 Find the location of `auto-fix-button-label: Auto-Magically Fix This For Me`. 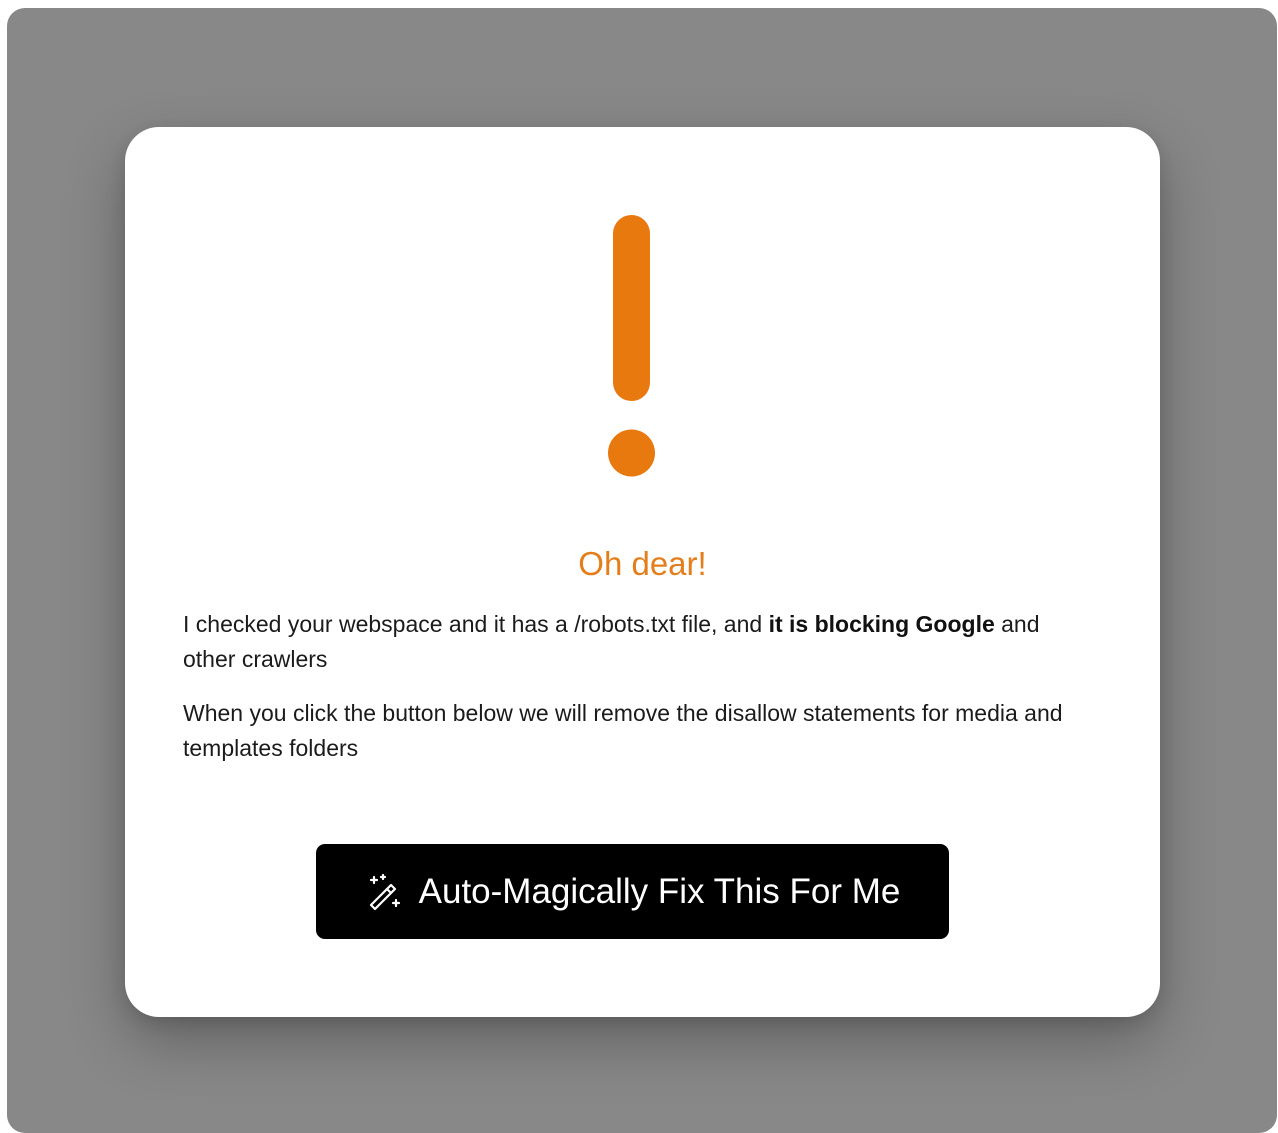

auto-fix-button-label: Auto-Magically Fix This For Me is located at coordinates (659, 891).